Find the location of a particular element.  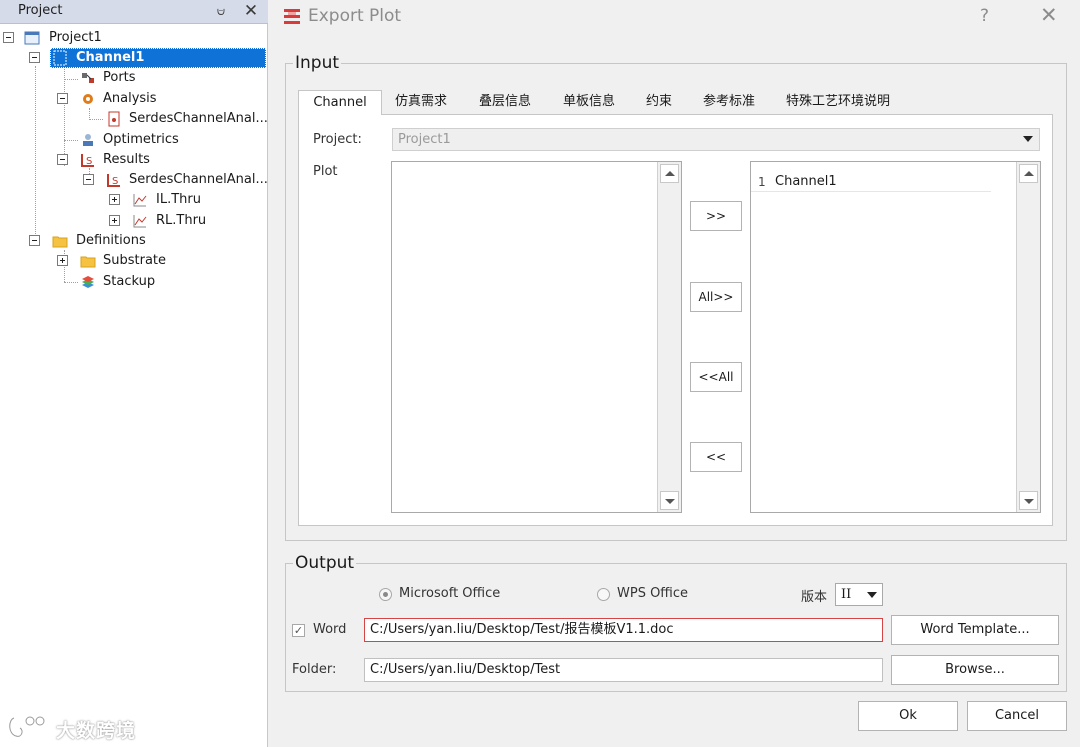

tree-item-stackup: Stackup is located at coordinates (134, 282).